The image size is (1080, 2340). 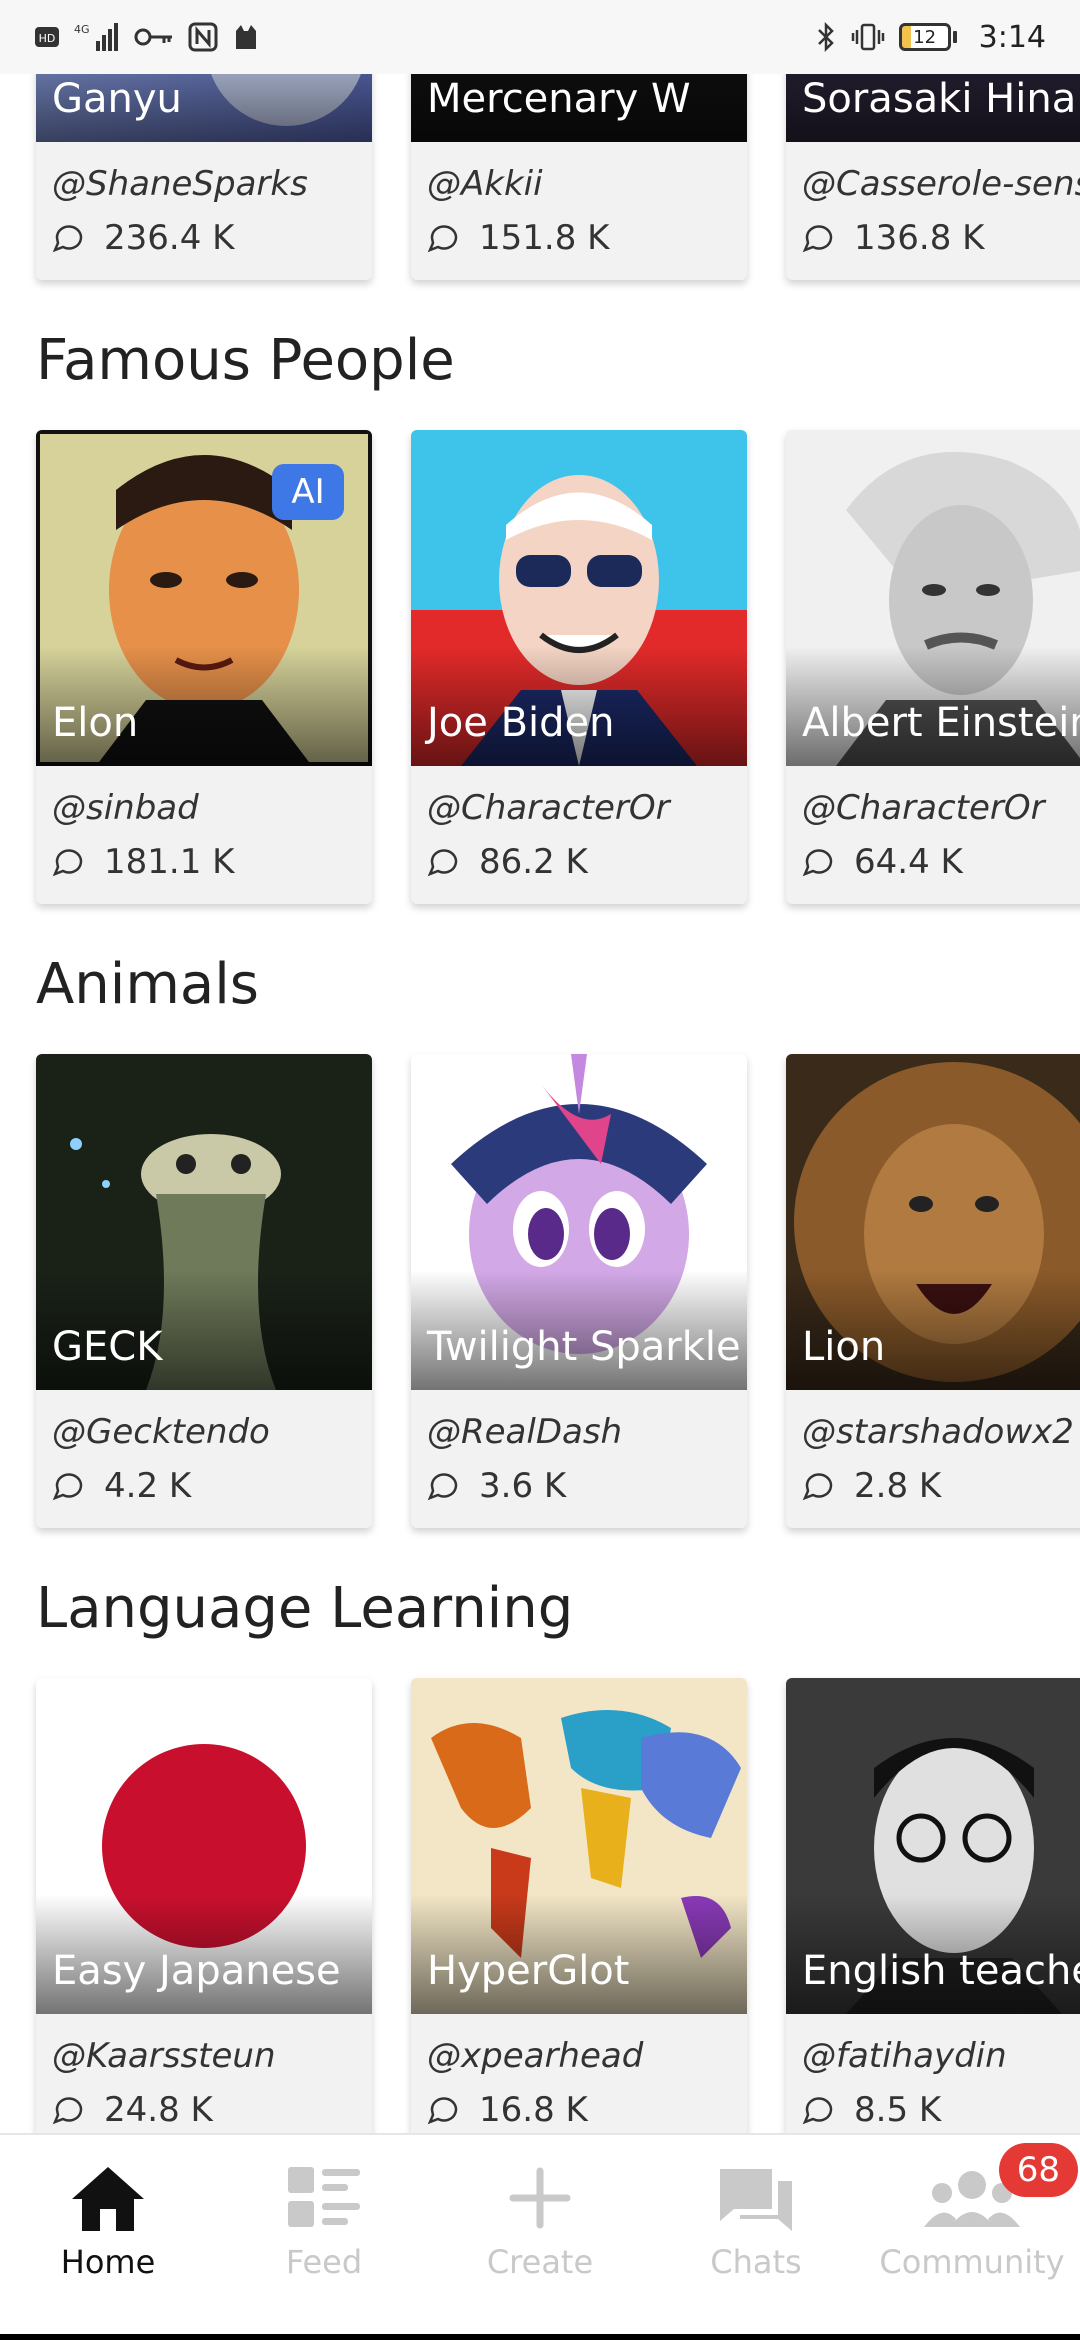 What do you see at coordinates (579, 1846) in the screenshot?
I see `character-image: HyperGlot` at bounding box center [579, 1846].